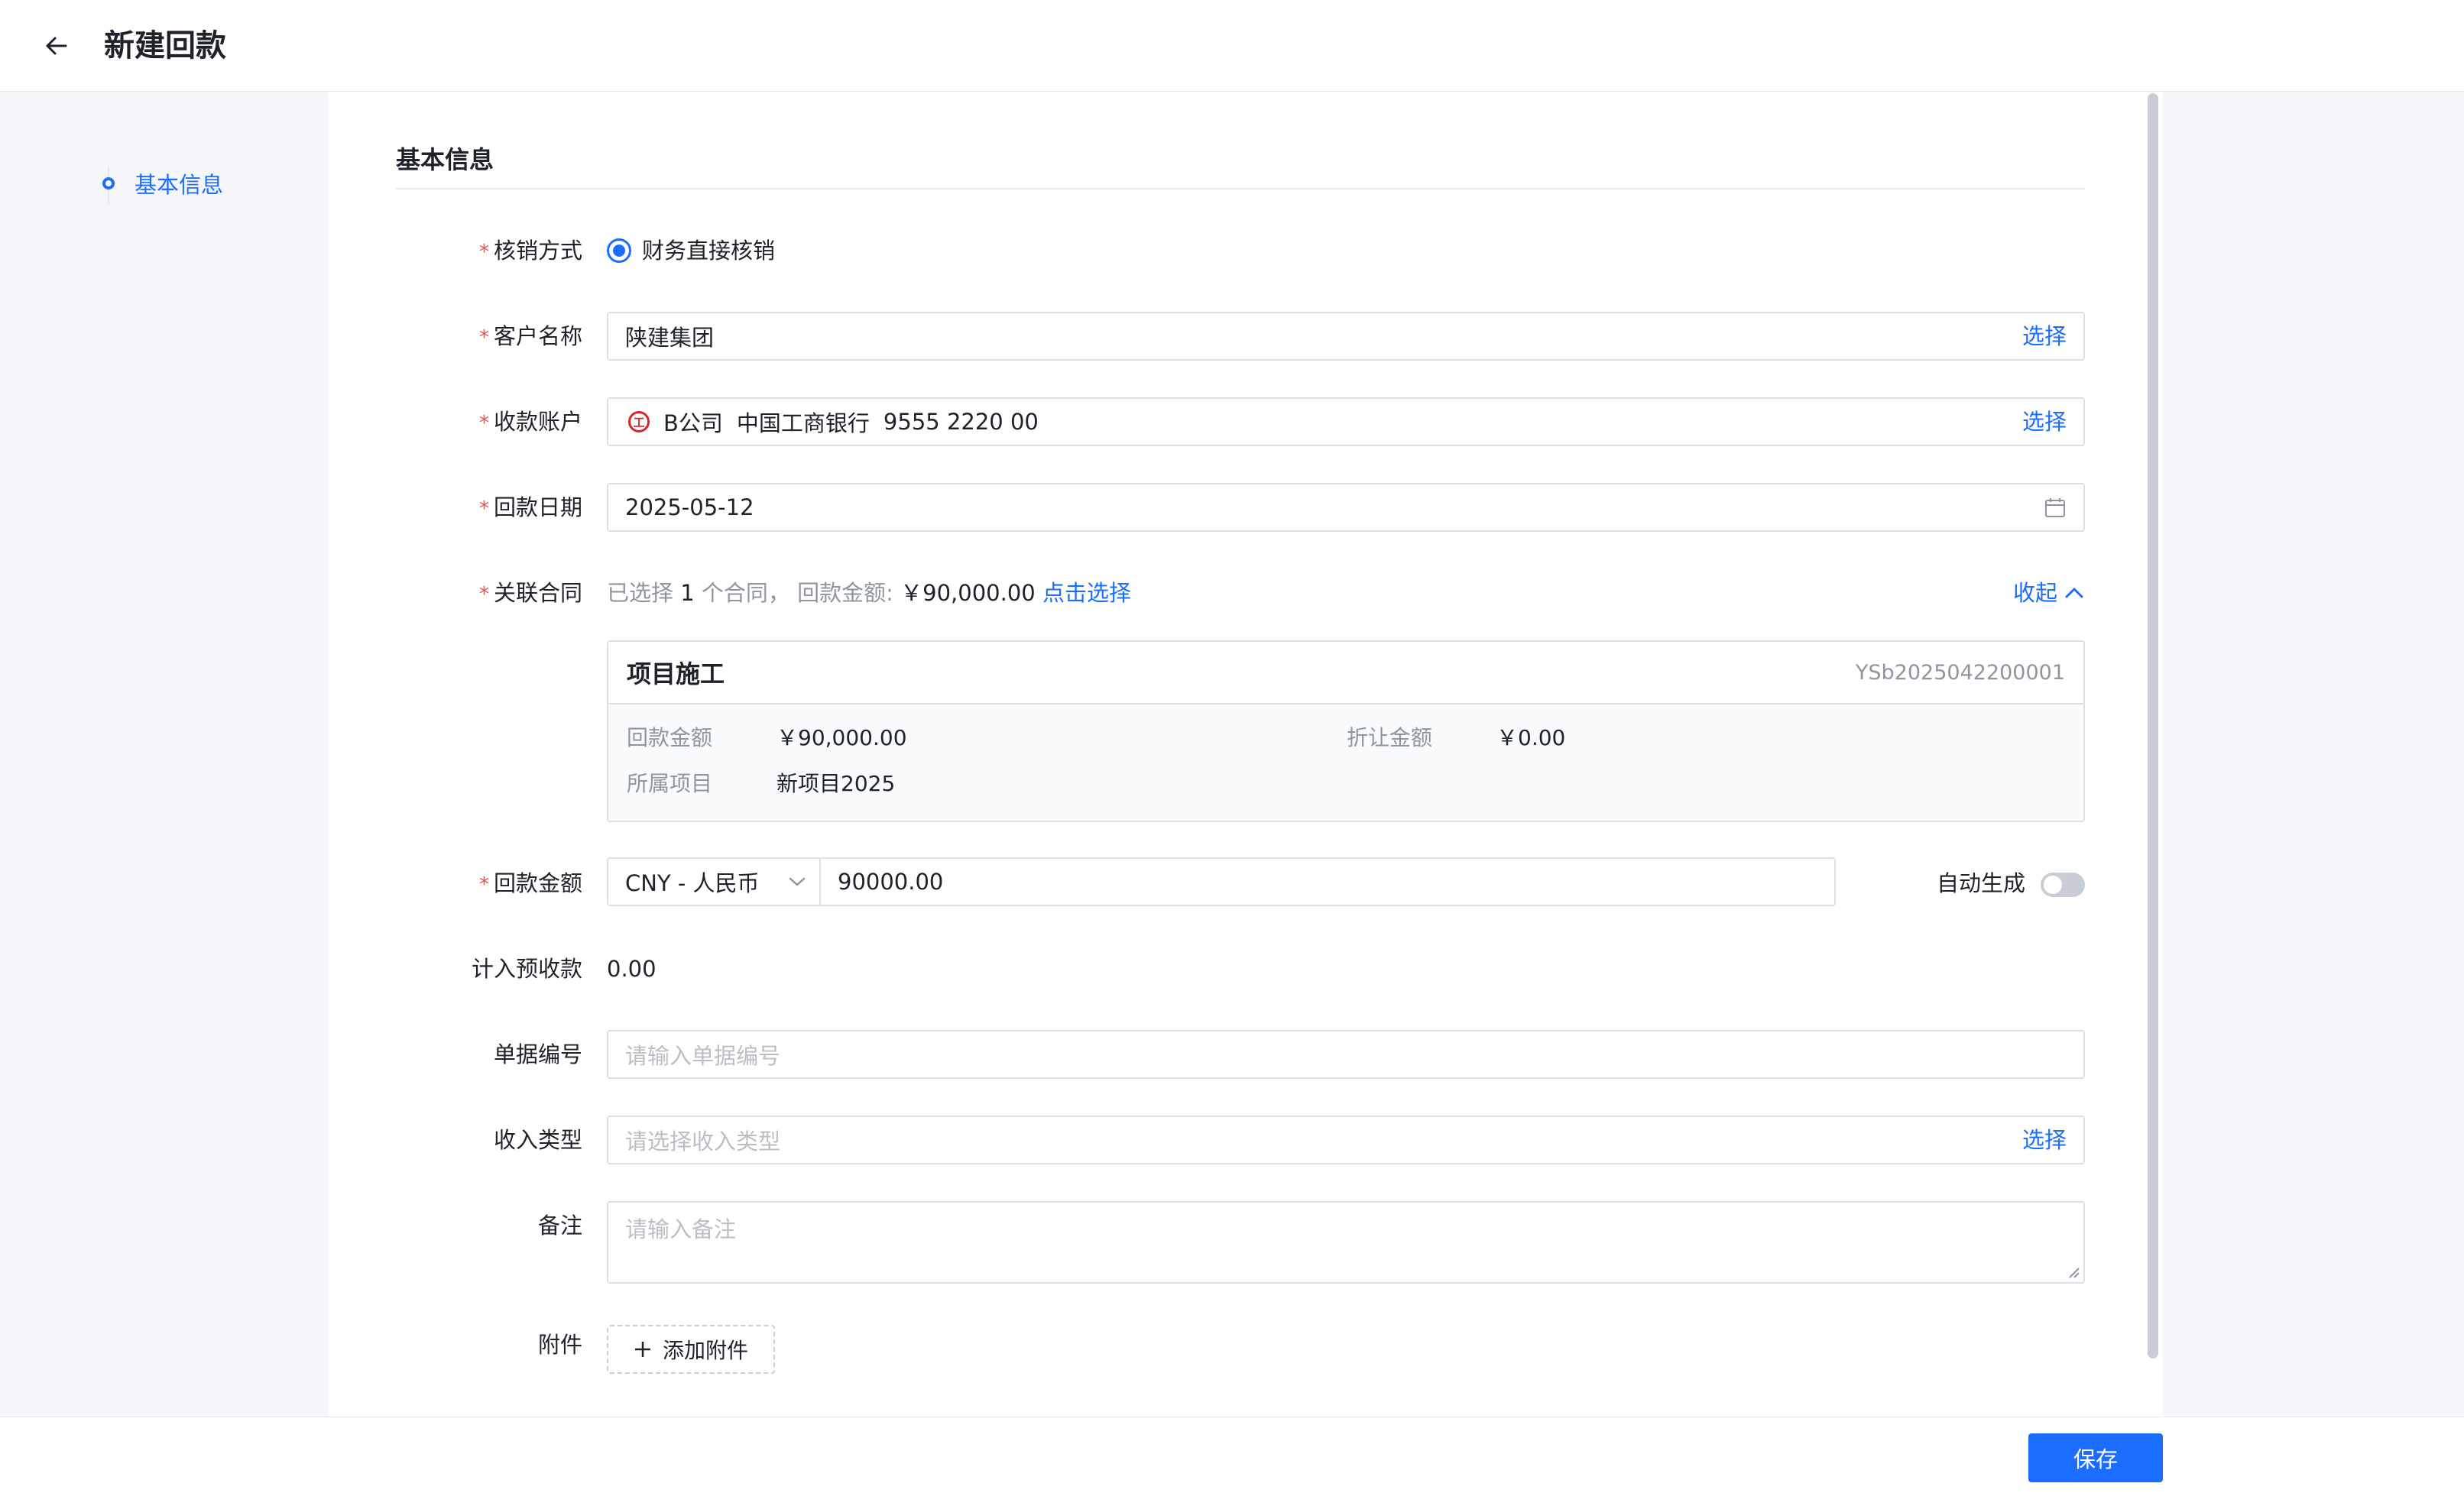 The height and width of the screenshot is (1493, 2464). What do you see at coordinates (687, 593) in the screenshot?
I see `contract-count: 1` at bounding box center [687, 593].